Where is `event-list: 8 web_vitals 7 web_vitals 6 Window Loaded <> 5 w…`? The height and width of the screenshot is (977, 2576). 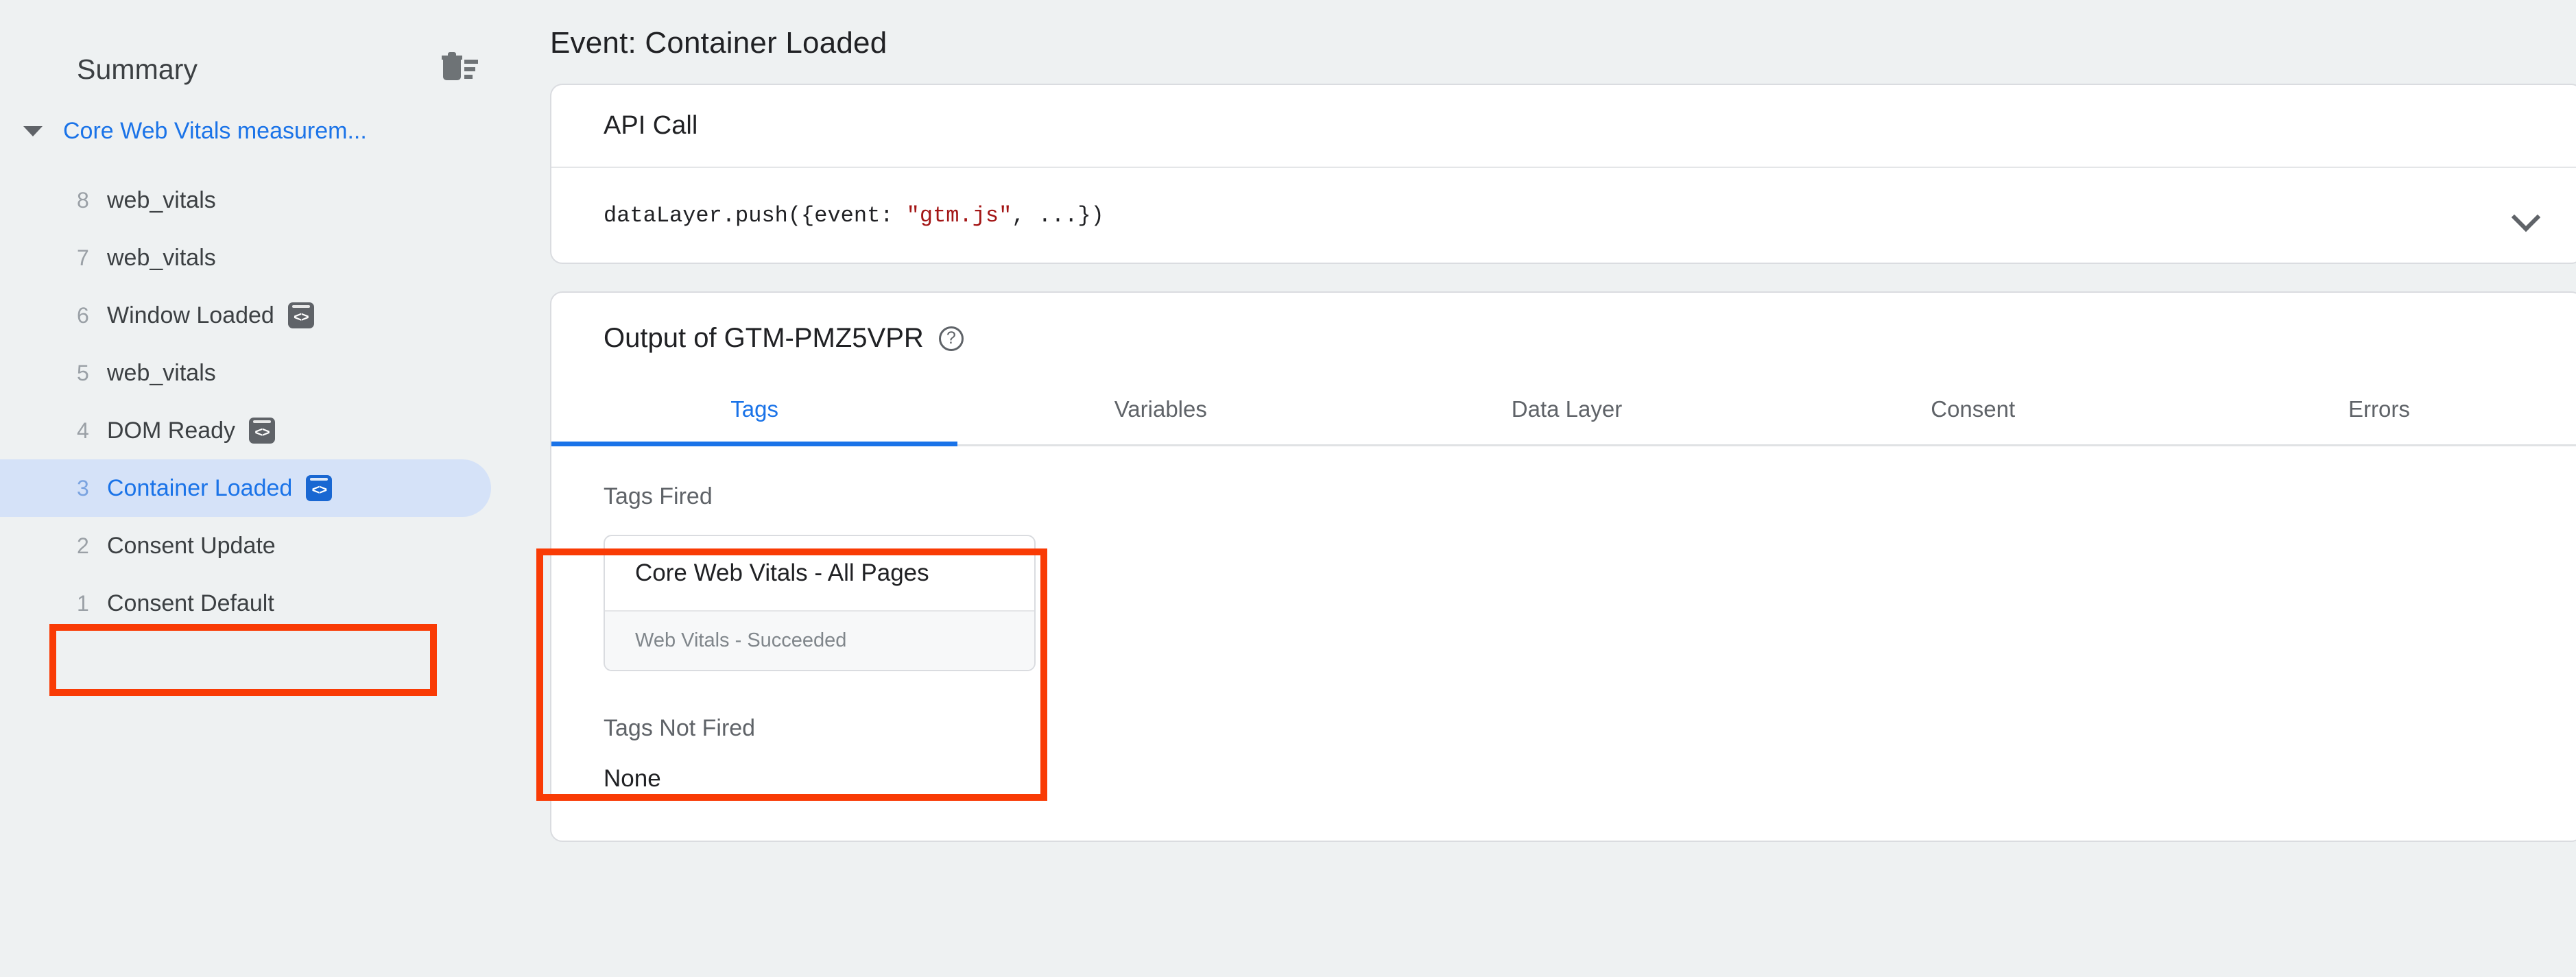 event-list: 8 web_vitals 7 web_vitals 6 Window Loaded <> 5 w… is located at coordinates (260, 401).